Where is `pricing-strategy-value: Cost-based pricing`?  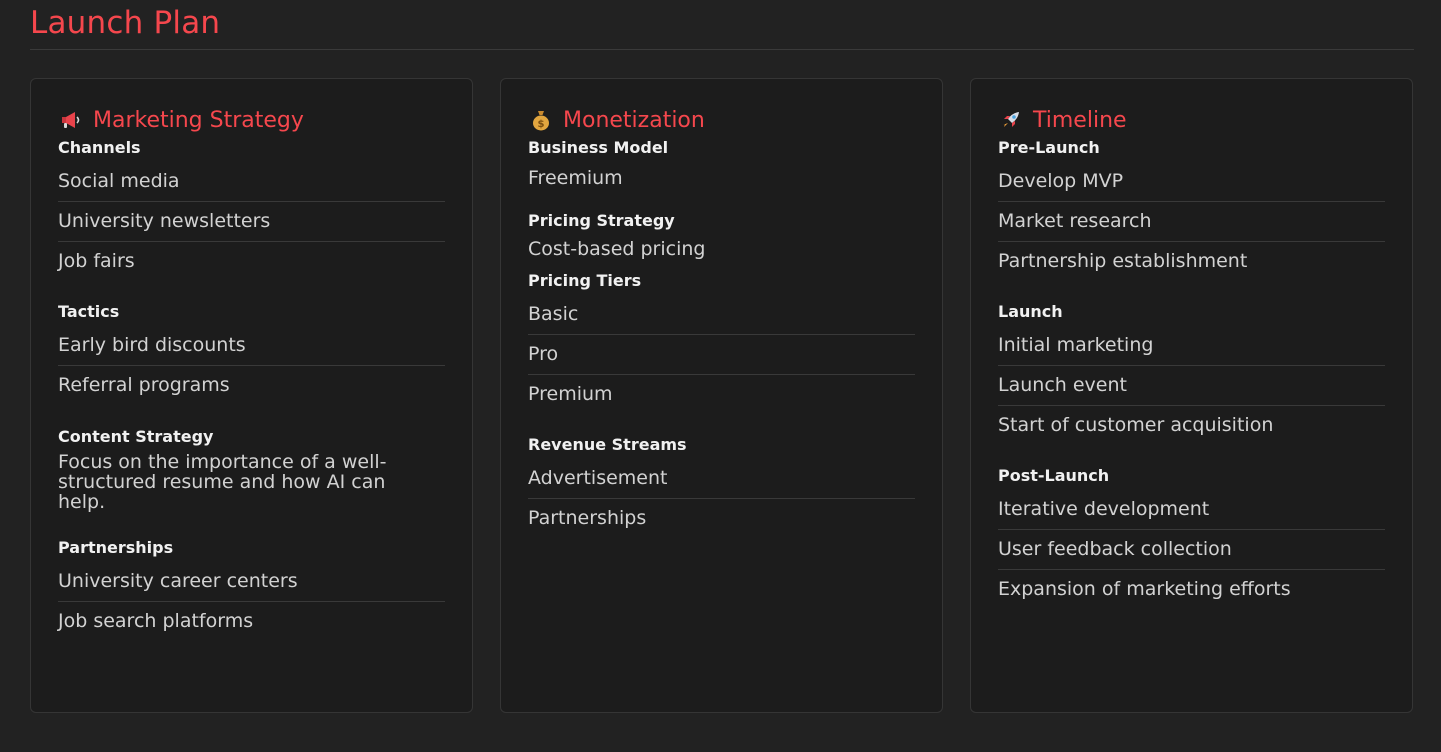 pricing-strategy-value: Cost-based pricing is located at coordinates (617, 249).